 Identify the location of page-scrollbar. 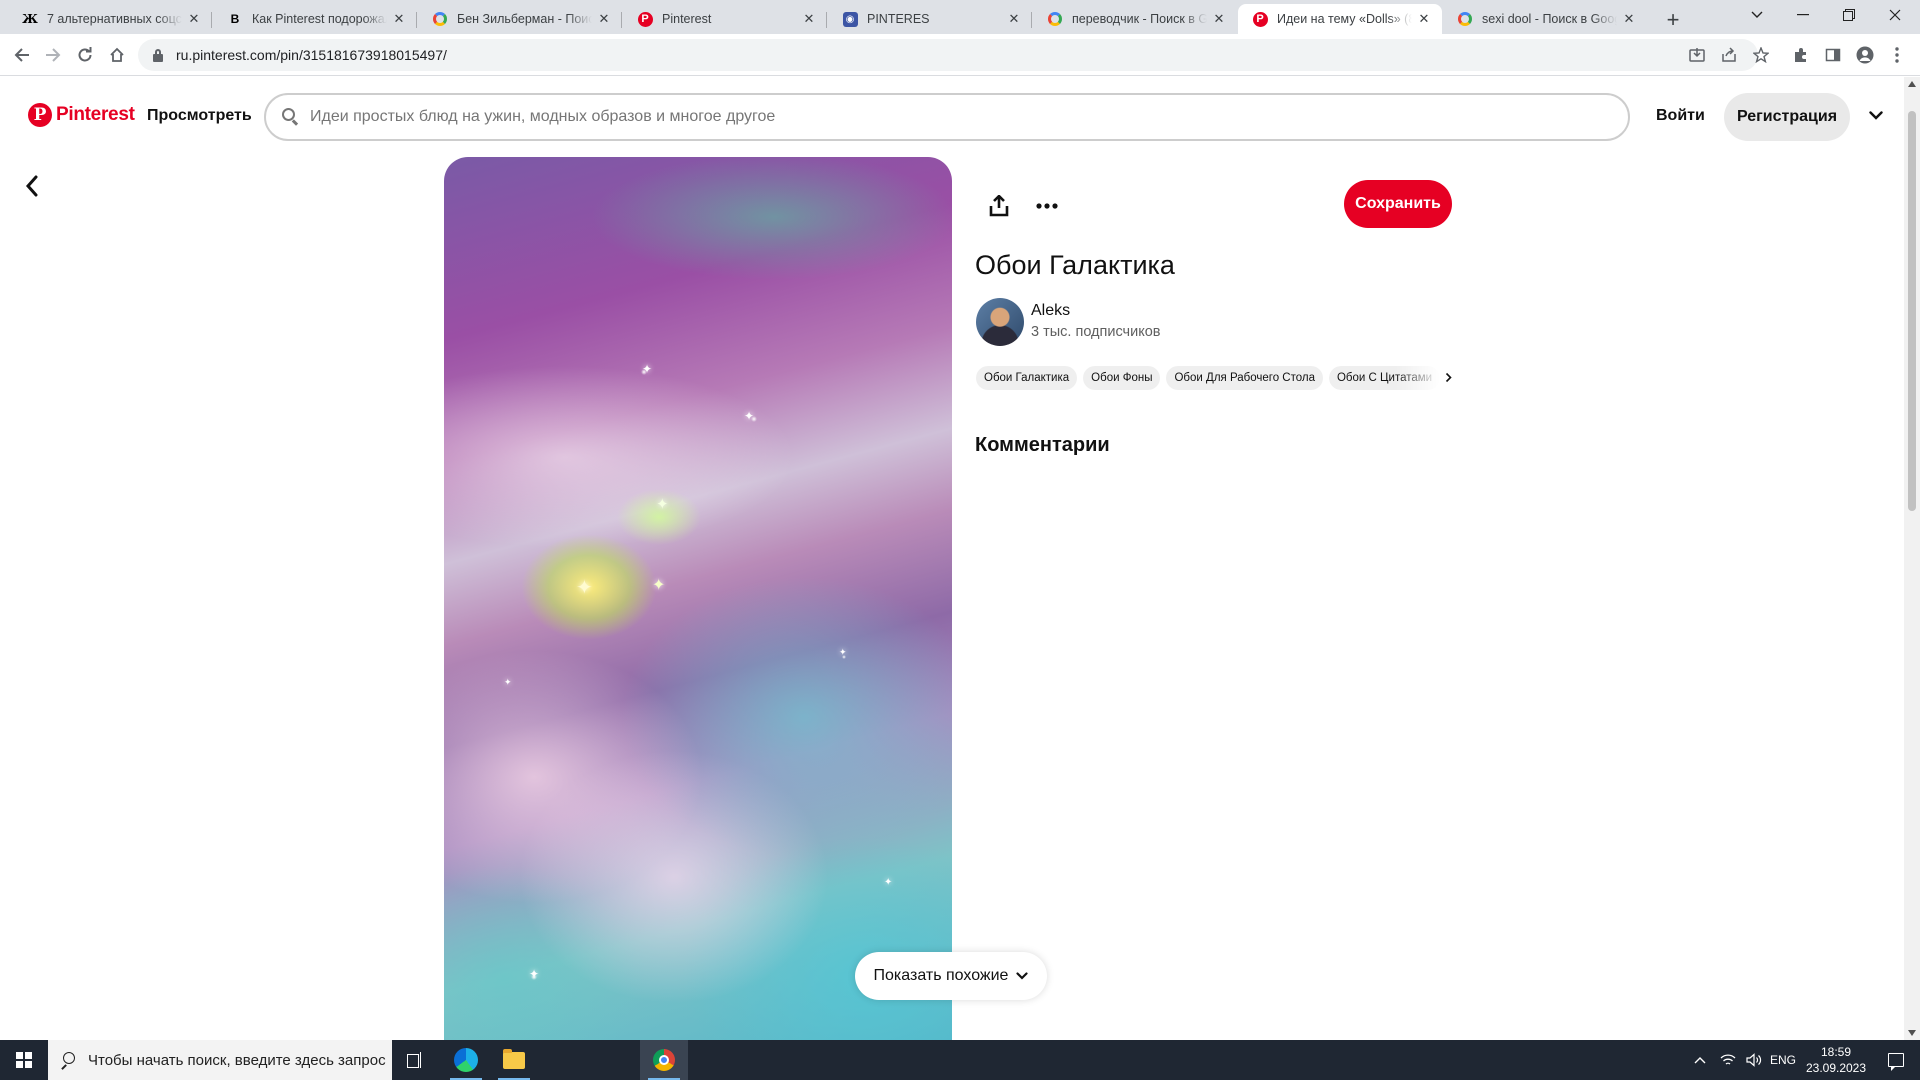
(1912, 558).